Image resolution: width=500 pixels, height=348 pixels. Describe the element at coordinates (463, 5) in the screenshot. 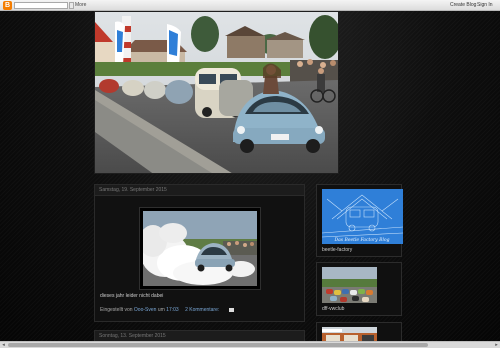

I see `create-blog-link: Create Blog` at that location.